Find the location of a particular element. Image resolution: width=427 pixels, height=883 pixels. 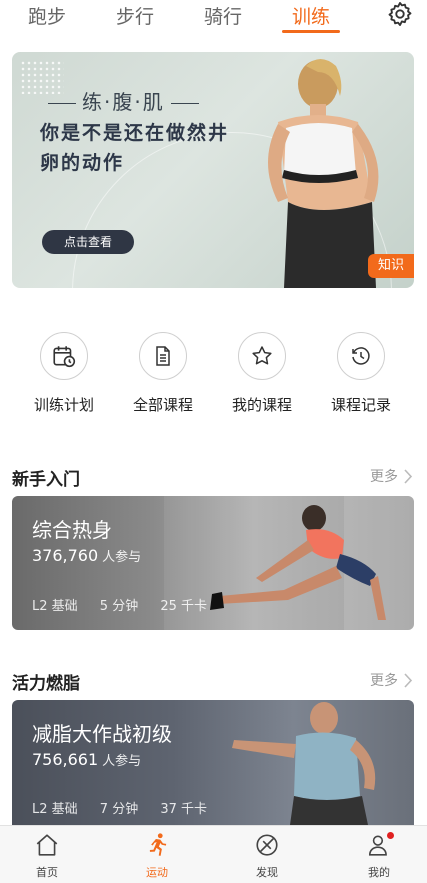

training-plan-button: 训练计划 is located at coordinates (64, 373).